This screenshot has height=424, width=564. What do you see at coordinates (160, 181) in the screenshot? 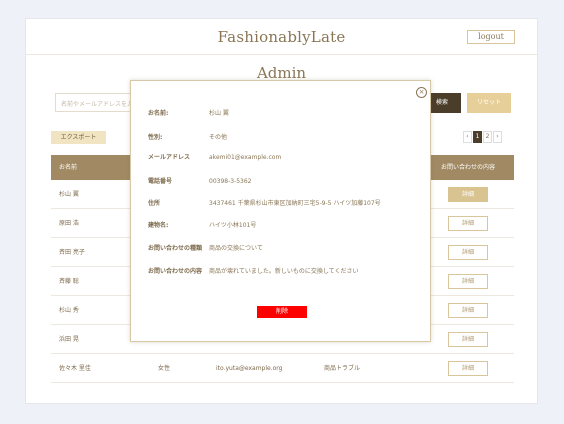
I see `modal-field-label: 電話番号` at bounding box center [160, 181].